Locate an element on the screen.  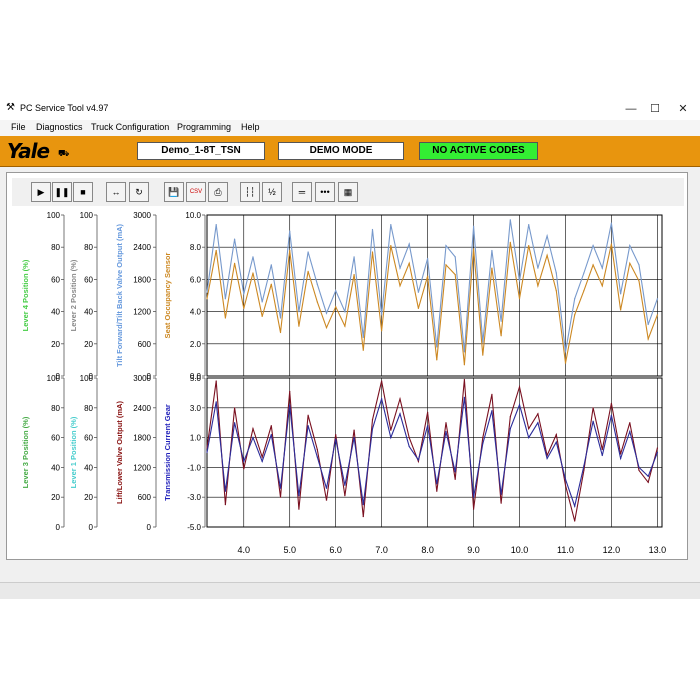
y-tick-label: 10.0 is located at coordinates (193, 215).